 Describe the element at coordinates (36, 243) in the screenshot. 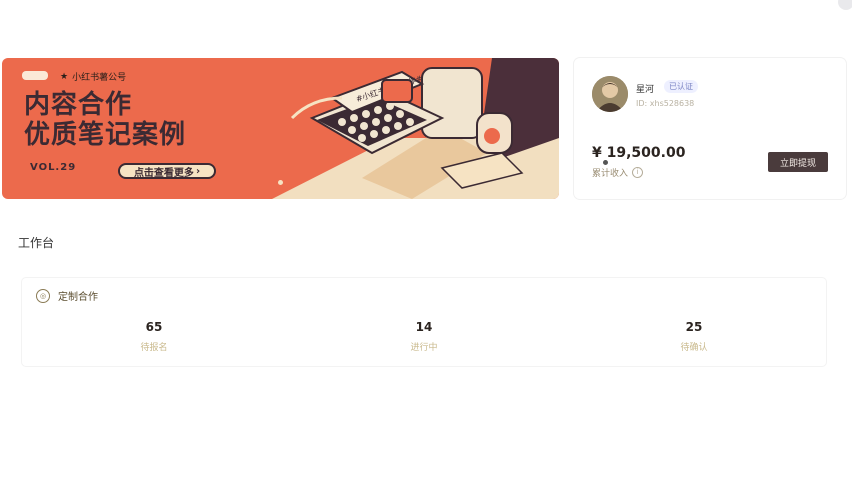

I see `section-title: 工作台` at that location.